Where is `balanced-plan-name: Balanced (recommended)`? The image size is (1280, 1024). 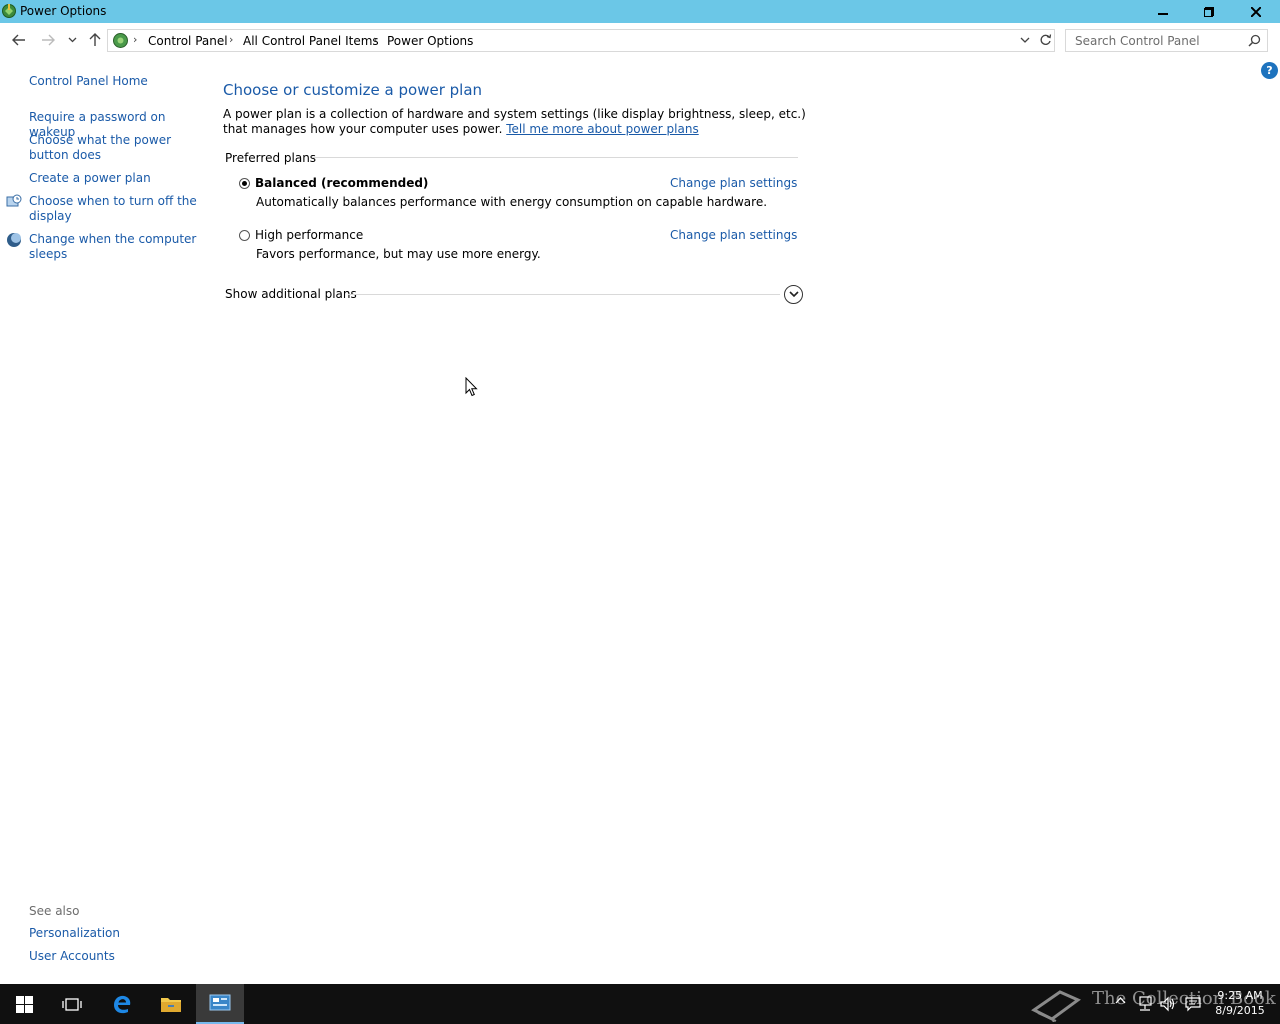
balanced-plan-name: Balanced (recommended) is located at coordinates (341, 183).